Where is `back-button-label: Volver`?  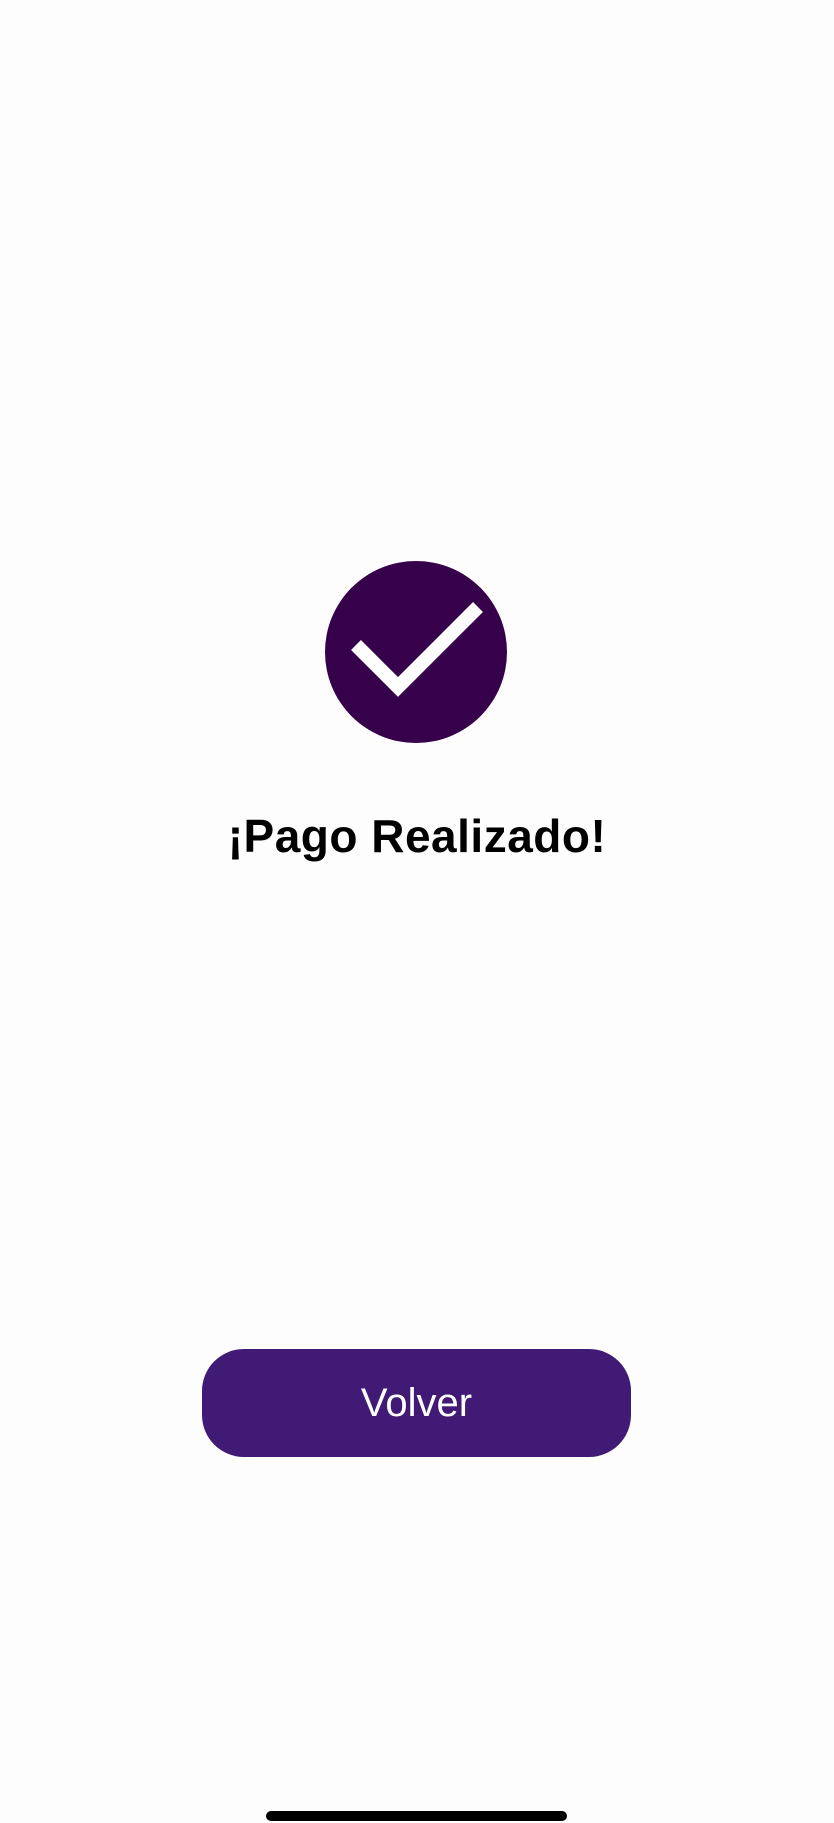
back-button-label: Volver is located at coordinates (416, 1402).